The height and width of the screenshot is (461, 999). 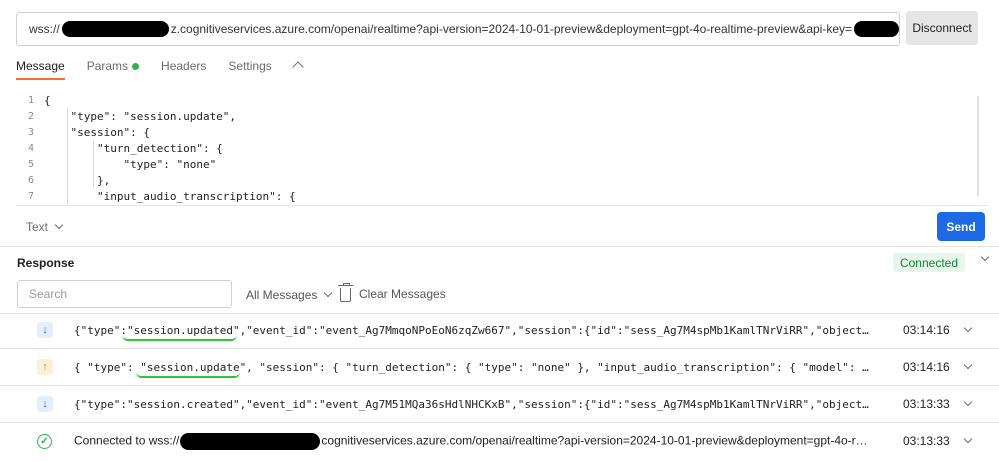 What do you see at coordinates (184, 66) in the screenshot?
I see `tab-label: Headers` at bounding box center [184, 66].